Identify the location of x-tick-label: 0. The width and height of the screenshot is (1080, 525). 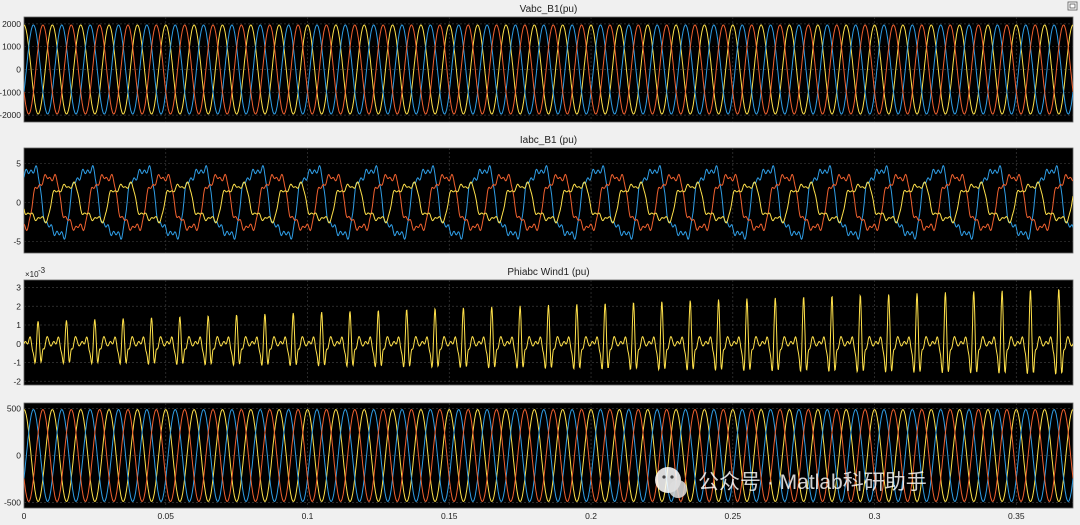
(24, 516).